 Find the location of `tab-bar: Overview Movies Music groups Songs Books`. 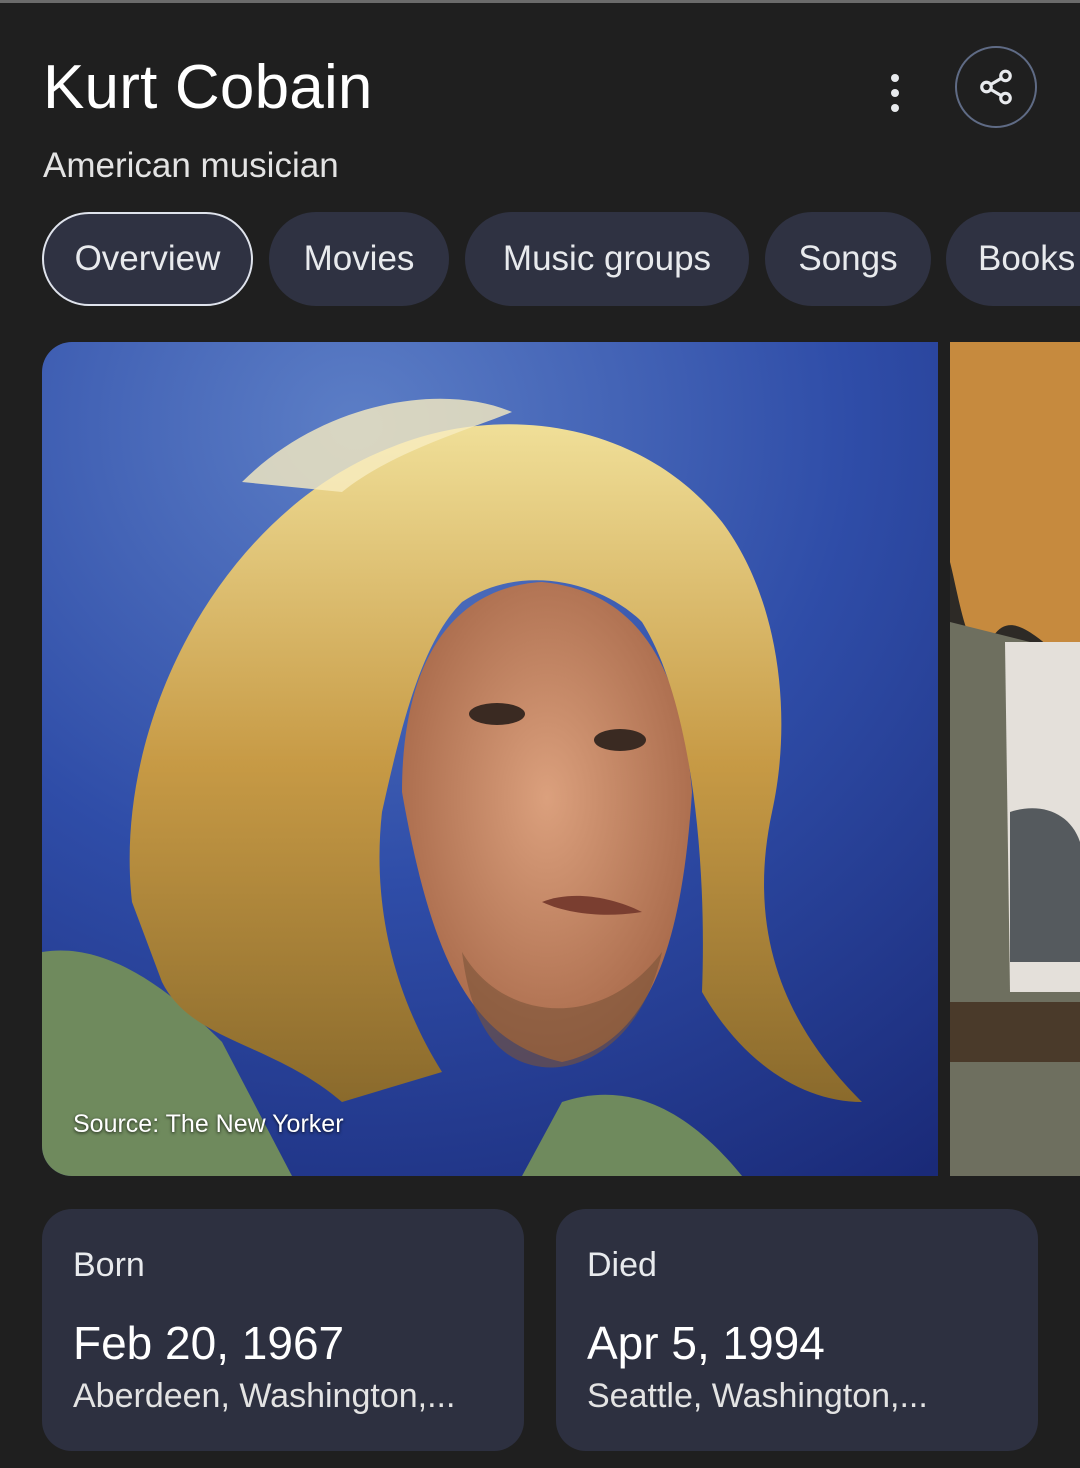

tab-bar: Overview Movies Music groups Songs Books is located at coordinates (540, 259).